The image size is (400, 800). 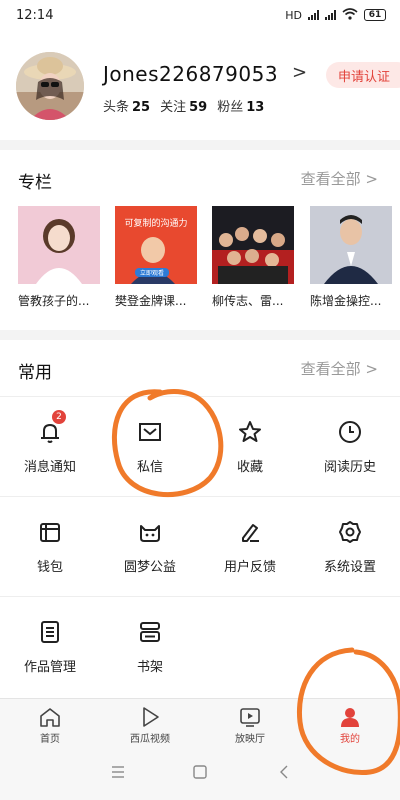 What do you see at coordinates (350, 532) in the screenshot?
I see `gear-icon` at bounding box center [350, 532].